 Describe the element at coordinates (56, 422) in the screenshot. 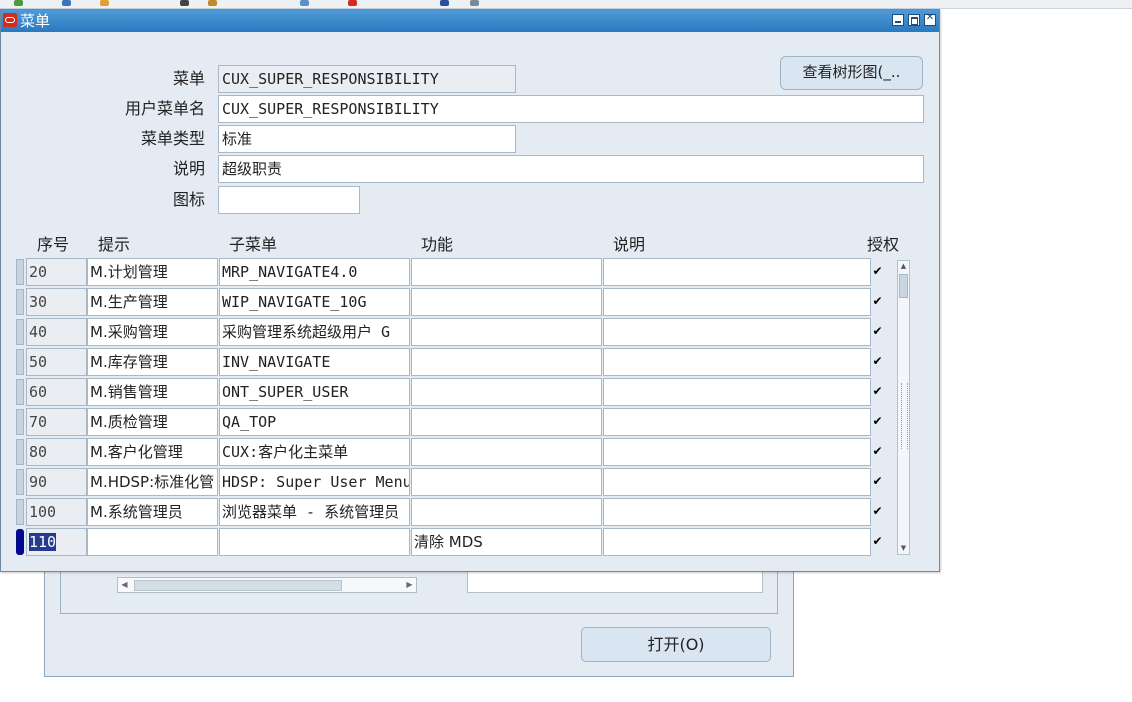

I see `seq-cell: 70` at that location.